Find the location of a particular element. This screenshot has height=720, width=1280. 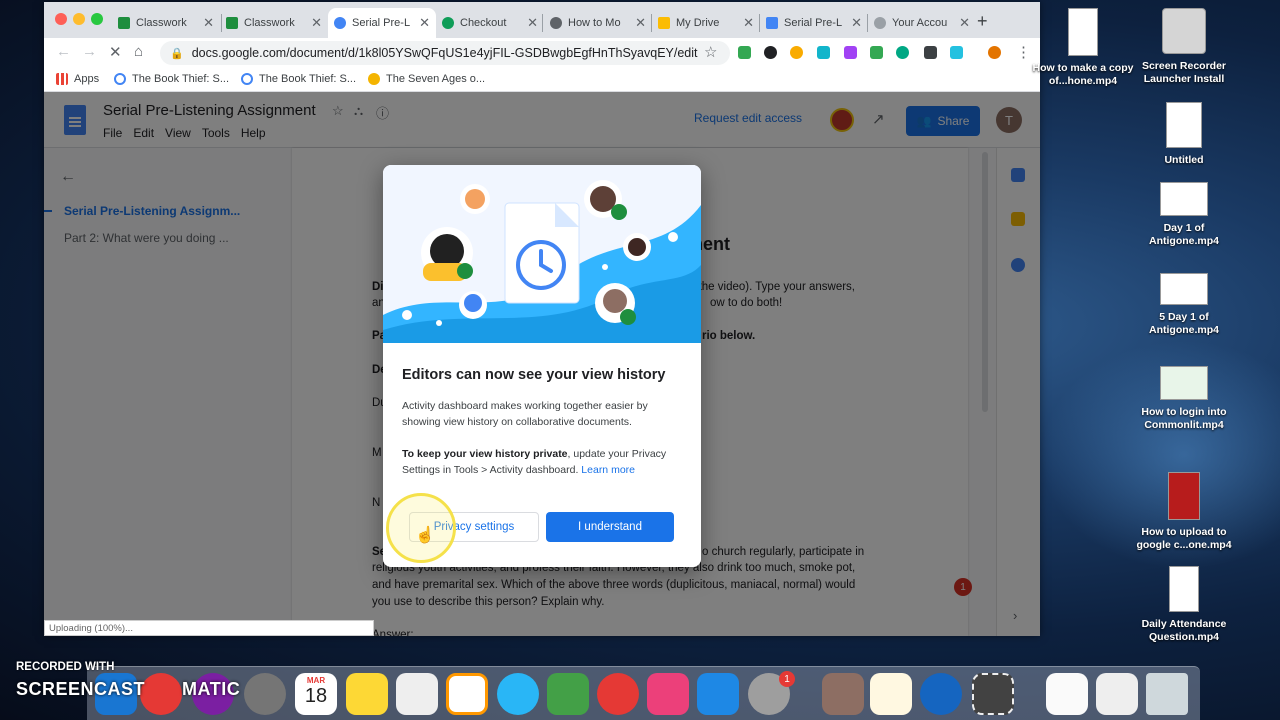

lock-icon: 🔒 is located at coordinates (177, 53).